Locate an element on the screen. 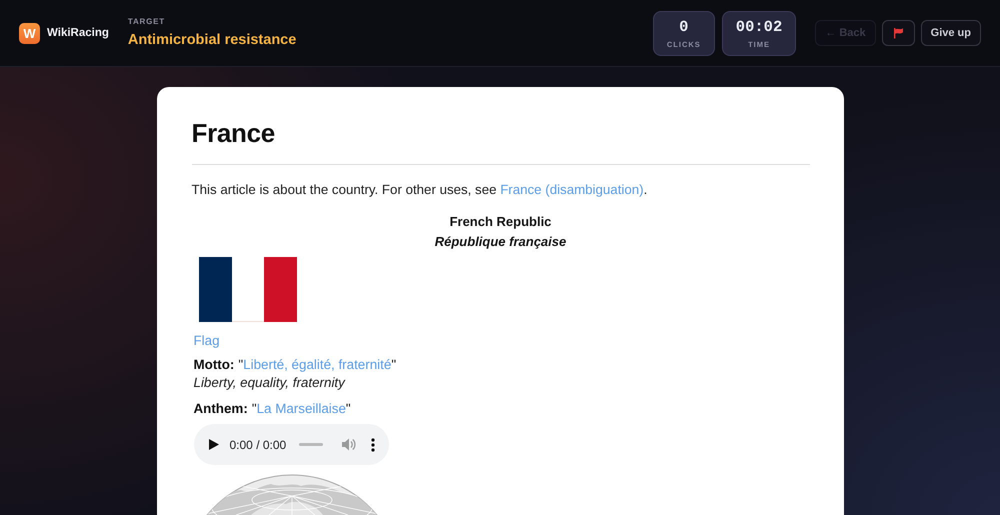  flag-link: Flag is located at coordinates (207, 341).